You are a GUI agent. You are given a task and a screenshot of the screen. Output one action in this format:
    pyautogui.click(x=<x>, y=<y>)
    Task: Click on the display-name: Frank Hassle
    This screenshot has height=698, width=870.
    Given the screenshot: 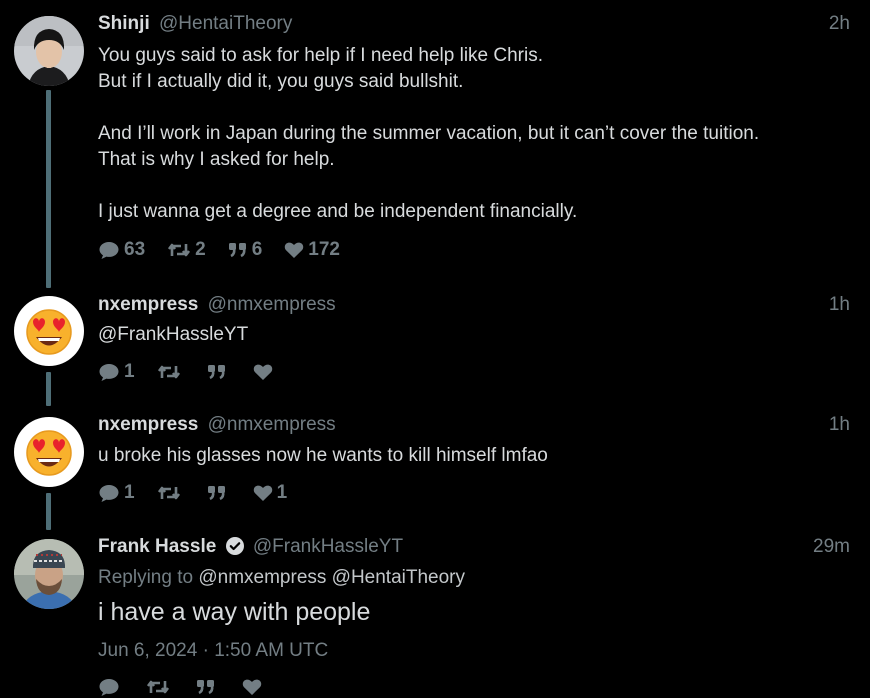 What is the action you would take?
    pyautogui.click(x=157, y=546)
    